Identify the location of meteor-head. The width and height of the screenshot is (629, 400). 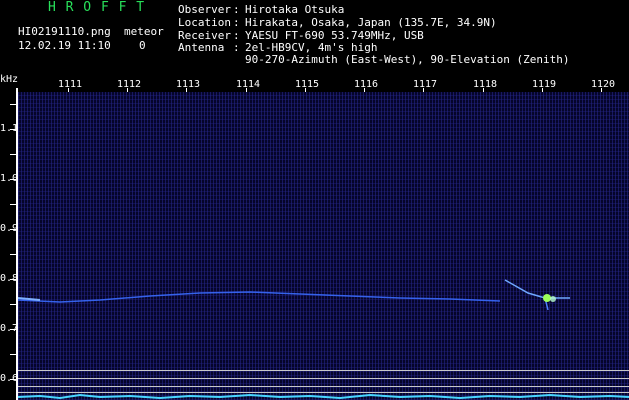
(547, 298).